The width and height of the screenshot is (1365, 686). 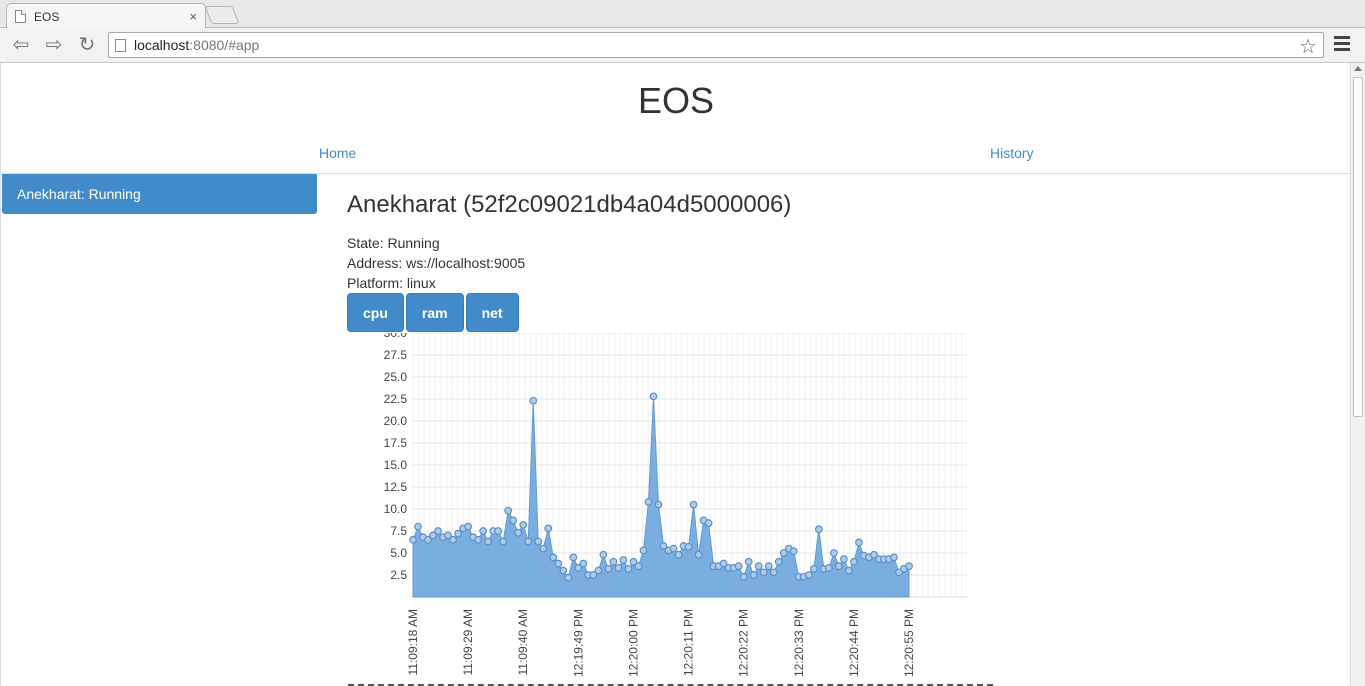 I want to click on page-scrollbar, so click(x=1357, y=374).